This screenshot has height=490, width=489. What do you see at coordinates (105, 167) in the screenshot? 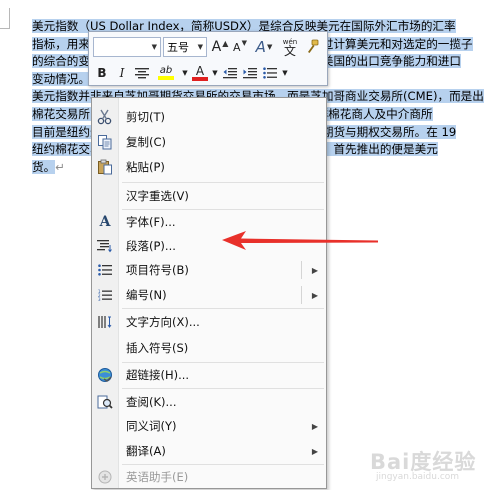
I see `paste-icon` at bounding box center [105, 167].